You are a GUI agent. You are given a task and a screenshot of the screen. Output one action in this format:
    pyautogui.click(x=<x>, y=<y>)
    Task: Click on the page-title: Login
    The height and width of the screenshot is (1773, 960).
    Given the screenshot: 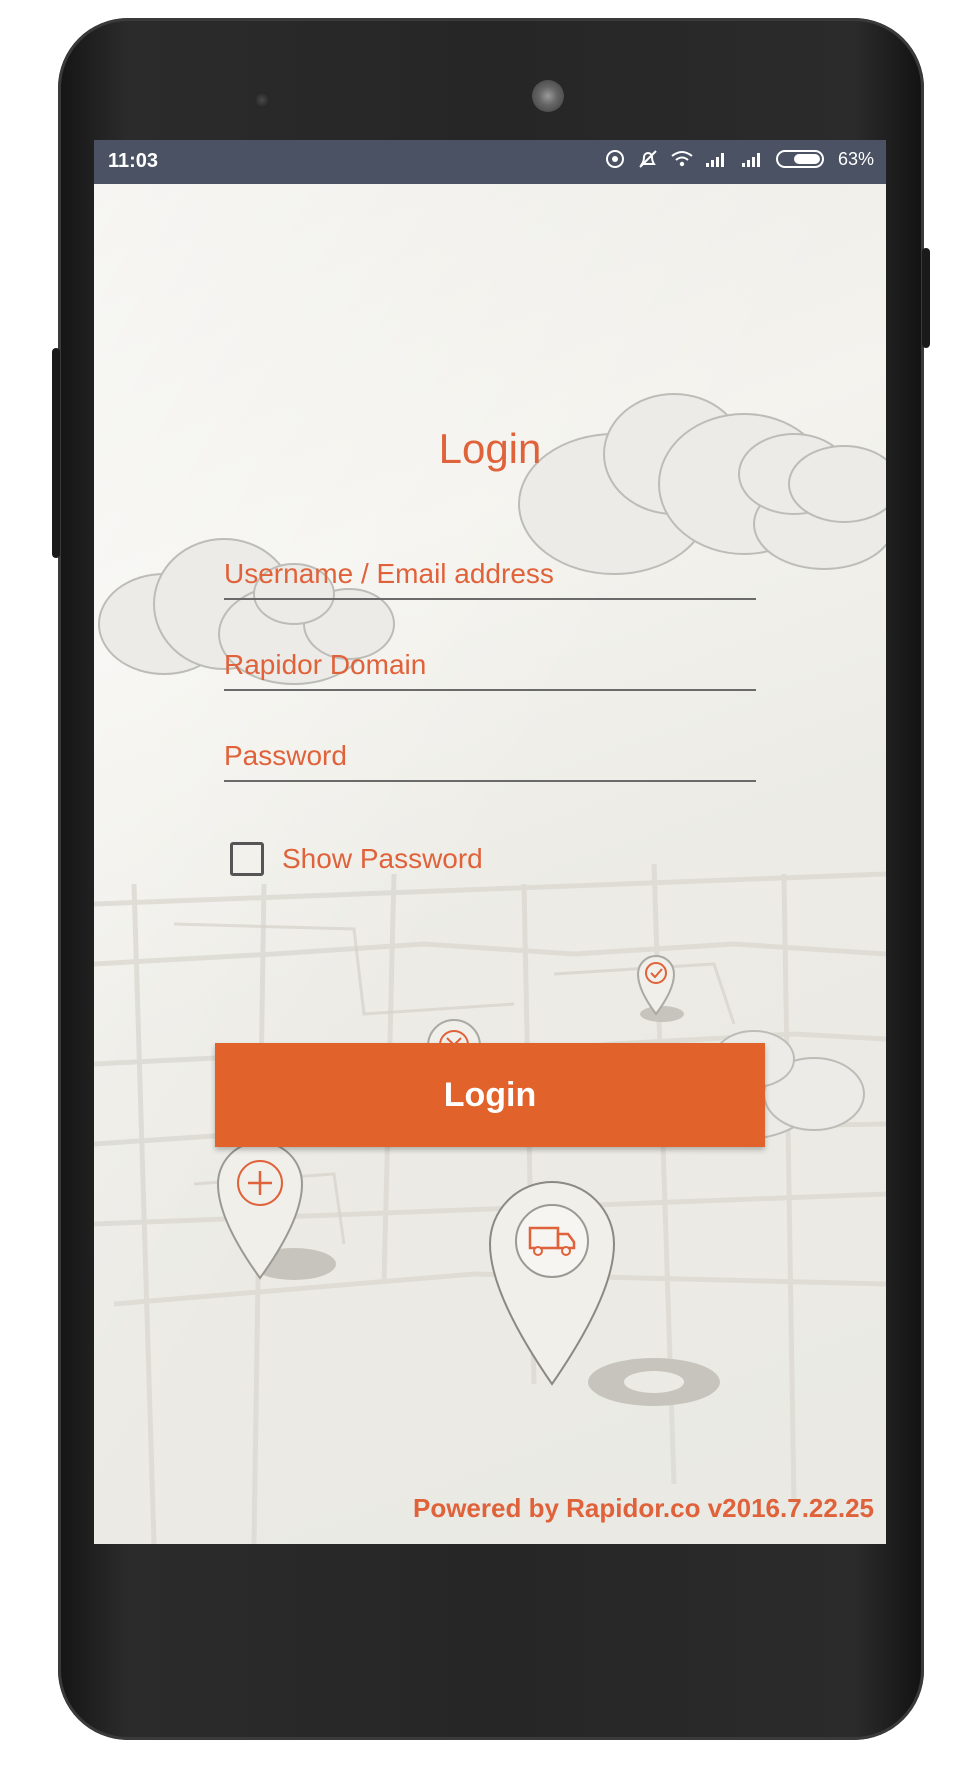 What is the action you would take?
    pyautogui.click(x=490, y=448)
    